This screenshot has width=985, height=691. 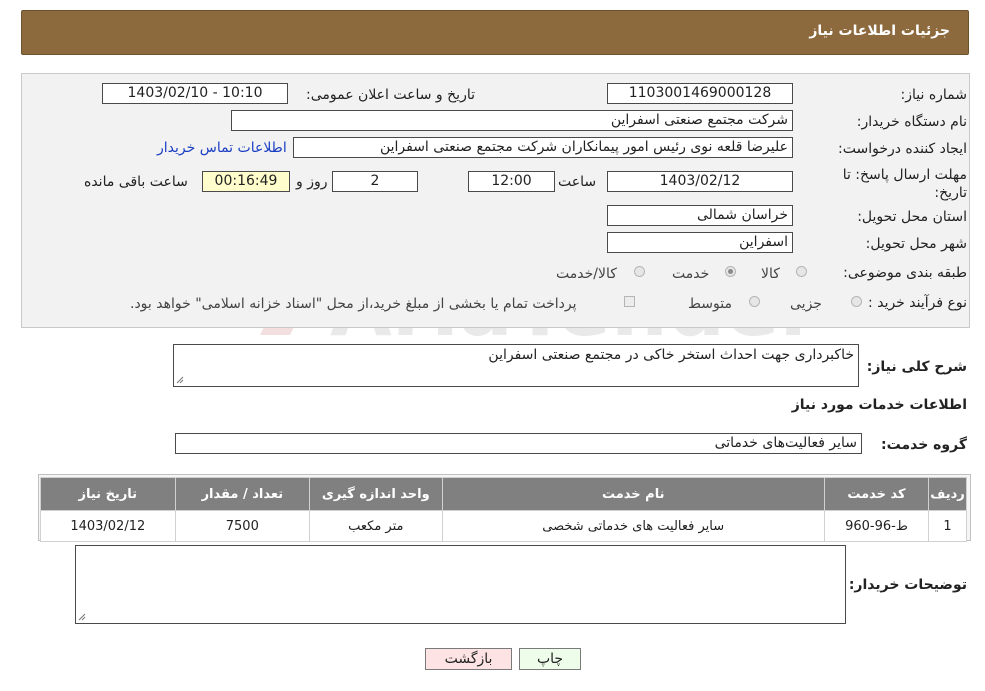 I want to click on deadline-label: مهلت ارسال پاسخ: تا تاریخ:, so click(x=904, y=184).